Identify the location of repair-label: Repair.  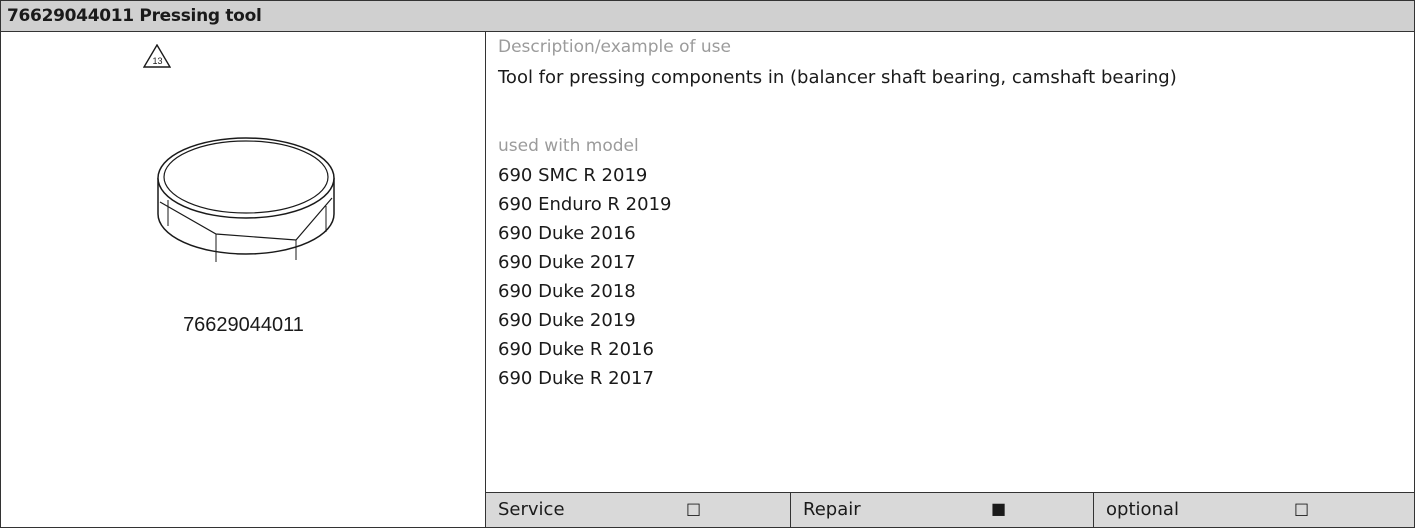
(832, 509).